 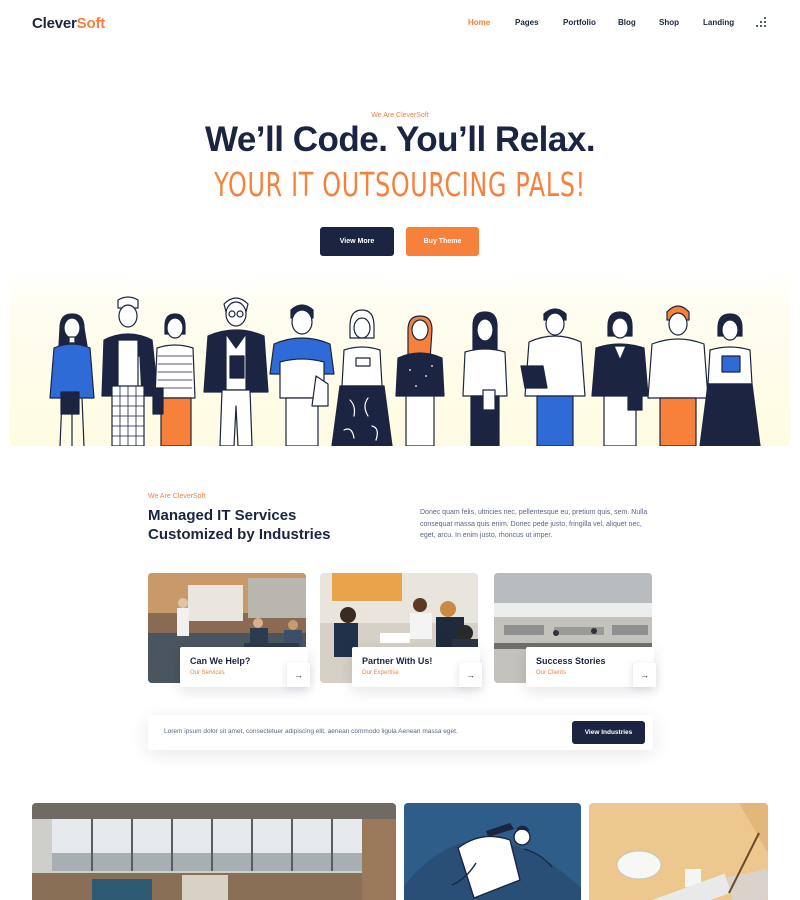 What do you see at coordinates (551, 673) in the screenshot?
I see `service-card-success-subtitle: Our Clients` at bounding box center [551, 673].